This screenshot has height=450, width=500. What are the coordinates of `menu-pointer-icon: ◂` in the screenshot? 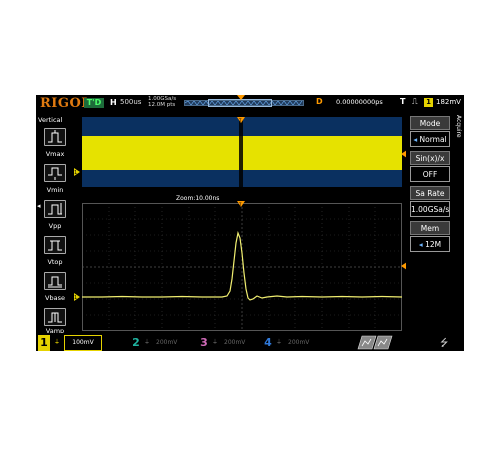 It's located at (39, 206).